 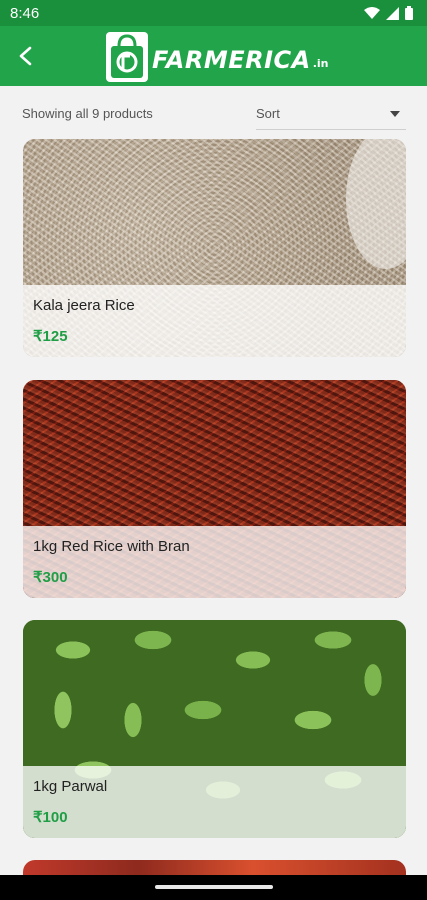 What do you see at coordinates (268, 113) in the screenshot?
I see `sort-value: Sort` at bounding box center [268, 113].